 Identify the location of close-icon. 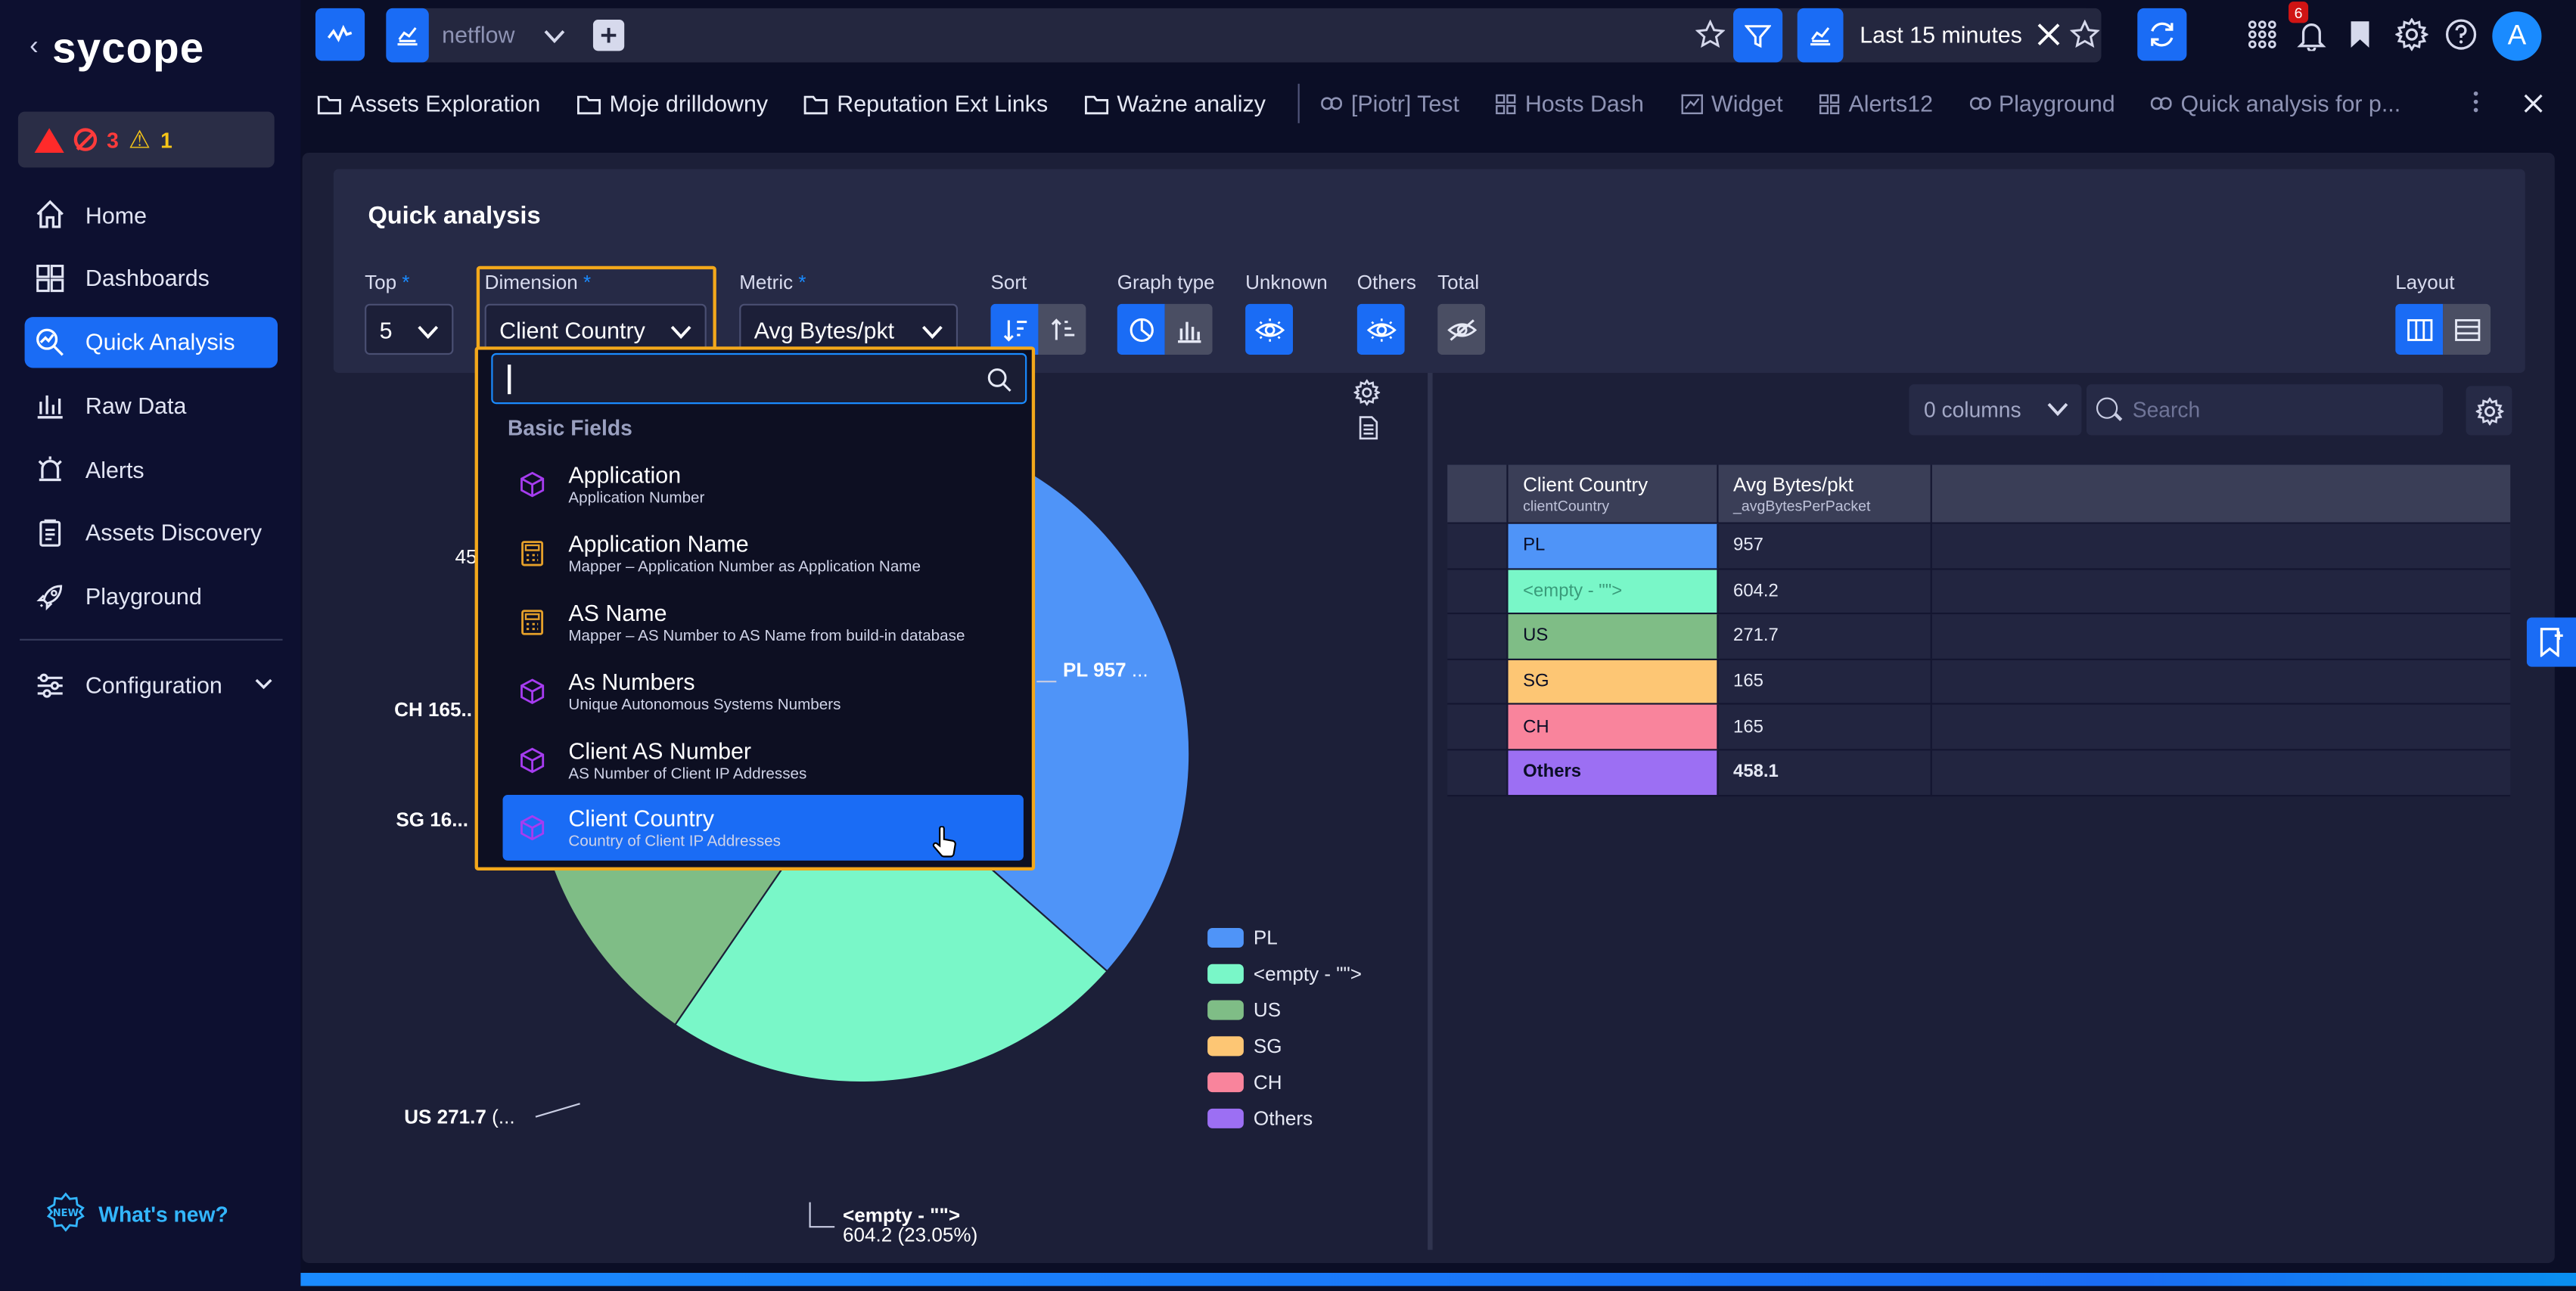
(2049, 38).